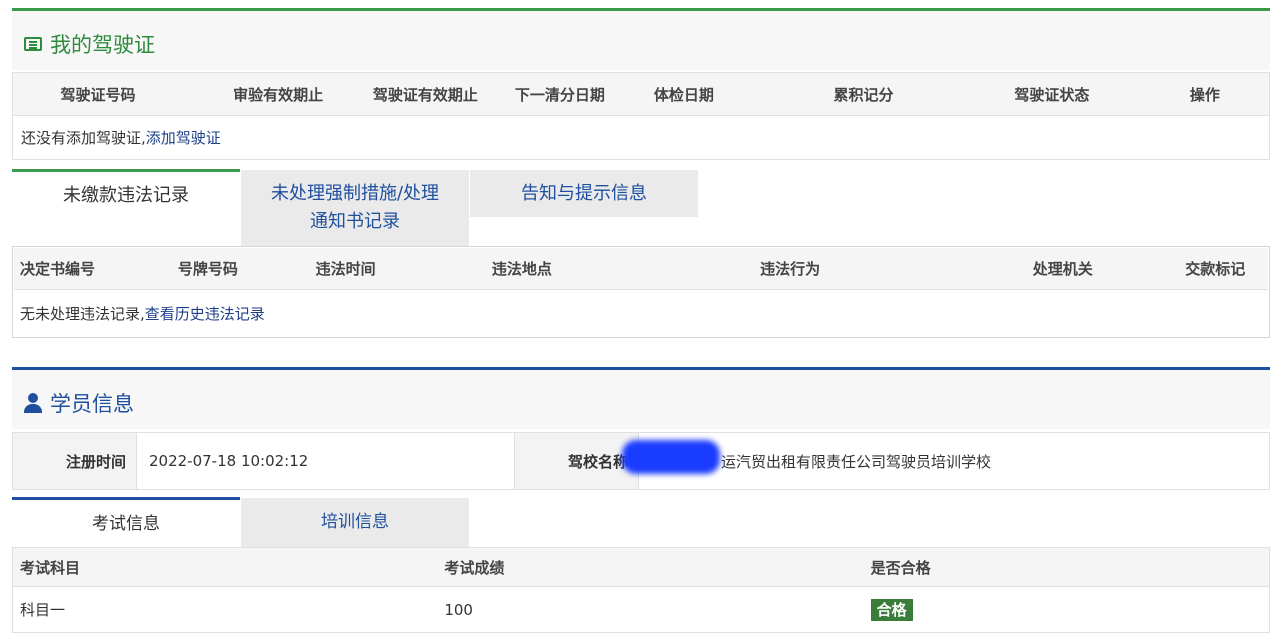  Describe the element at coordinates (98, 94) in the screenshot. I see `col-license-no: 驾驶证号码` at that location.